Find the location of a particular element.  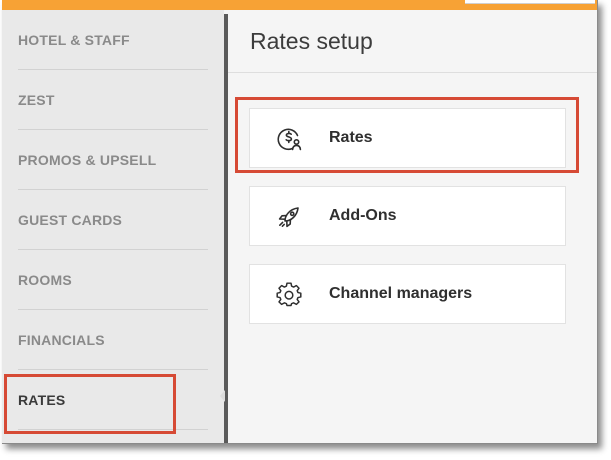

sidebar-item-label: HOTEL & STAFF is located at coordinates (74, 39).